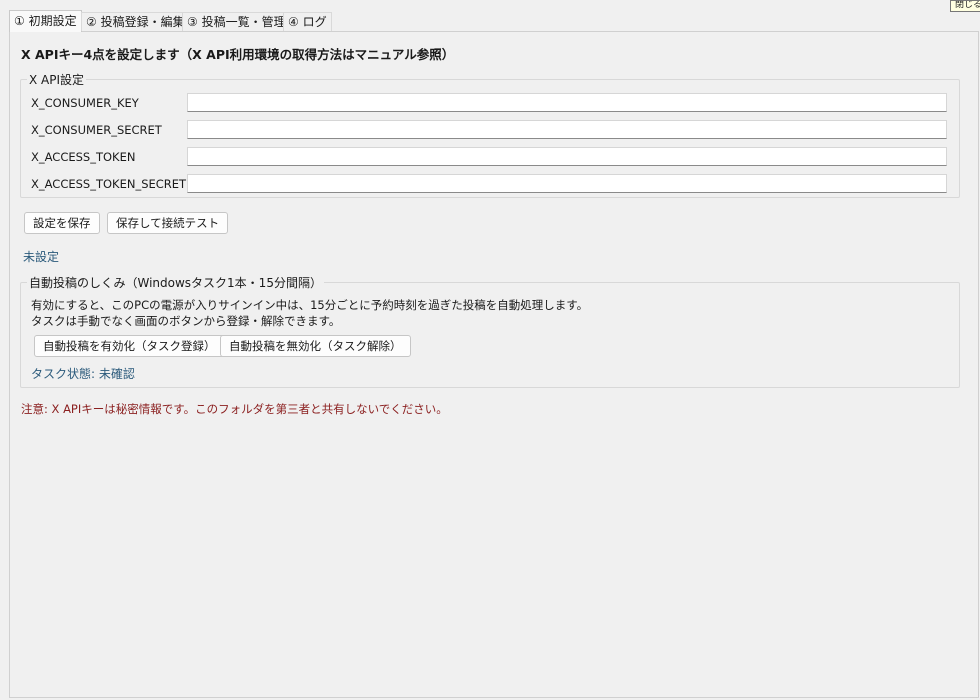 The image size is (980, 700). I want to click on consumer-secret-input, so click(567, 129).